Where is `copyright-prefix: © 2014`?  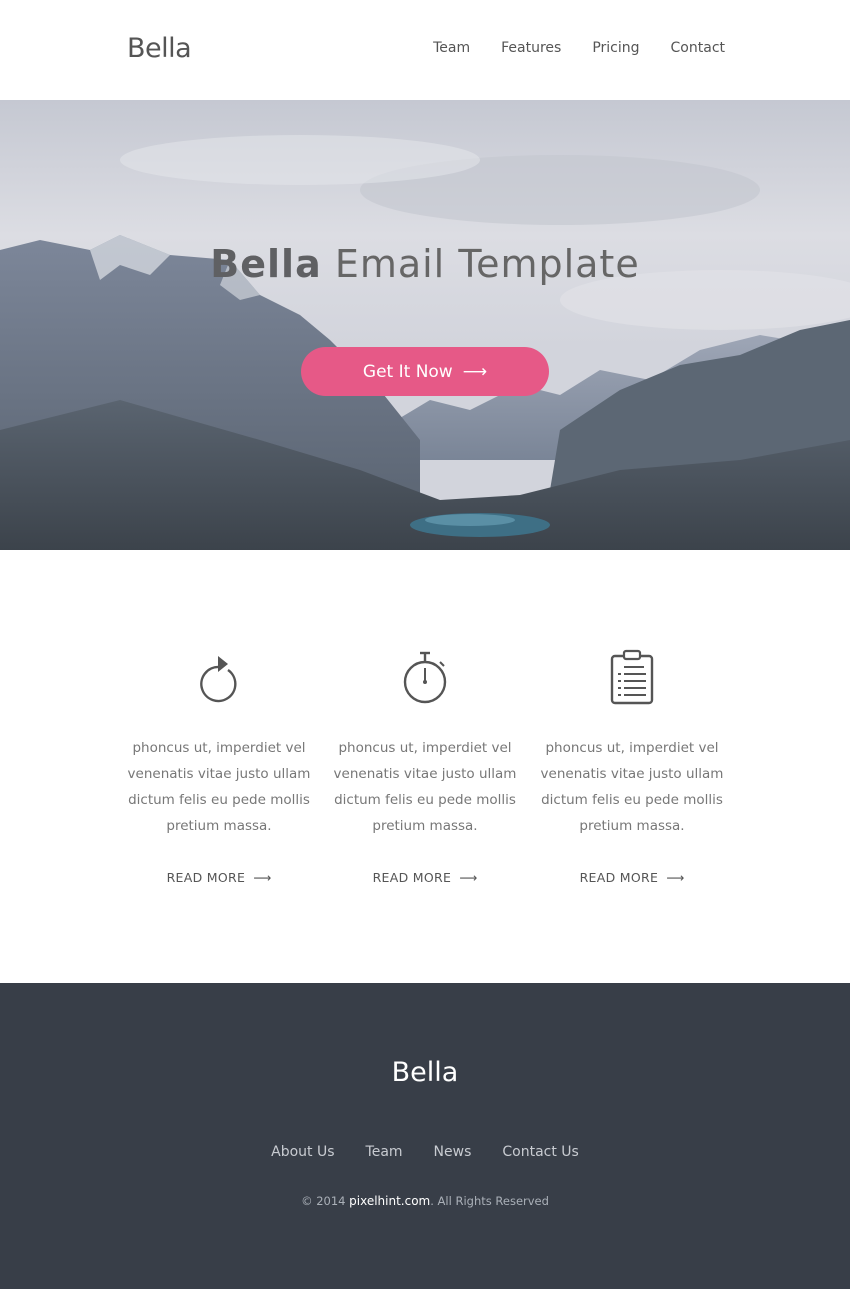
copyright-prefix: © 2014 is located at coordinates (323, 1201).